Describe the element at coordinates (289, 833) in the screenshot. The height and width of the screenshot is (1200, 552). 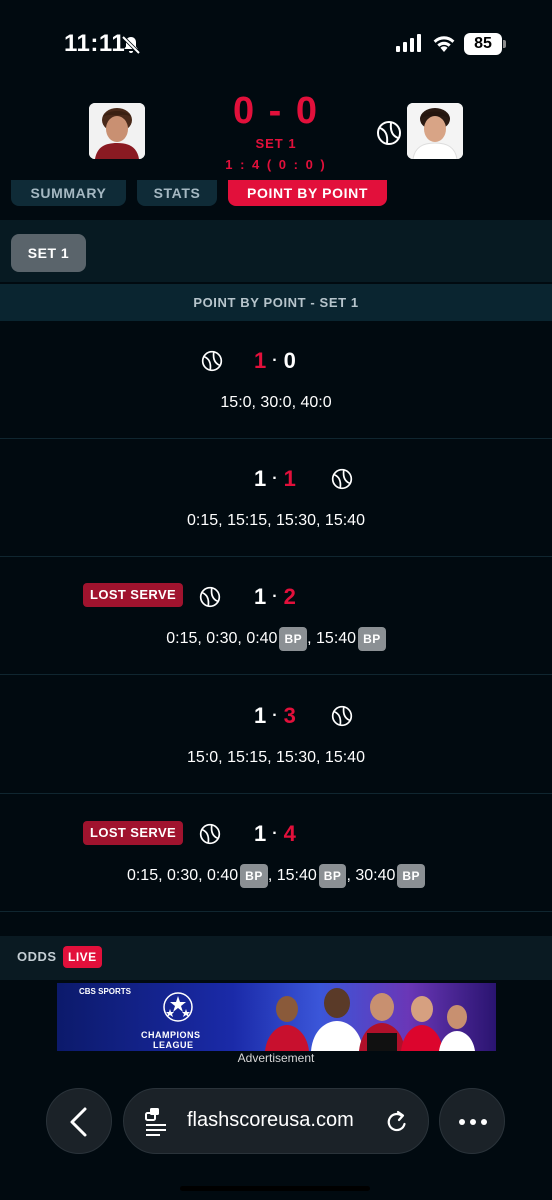
I see `away-games: 4` at that location.